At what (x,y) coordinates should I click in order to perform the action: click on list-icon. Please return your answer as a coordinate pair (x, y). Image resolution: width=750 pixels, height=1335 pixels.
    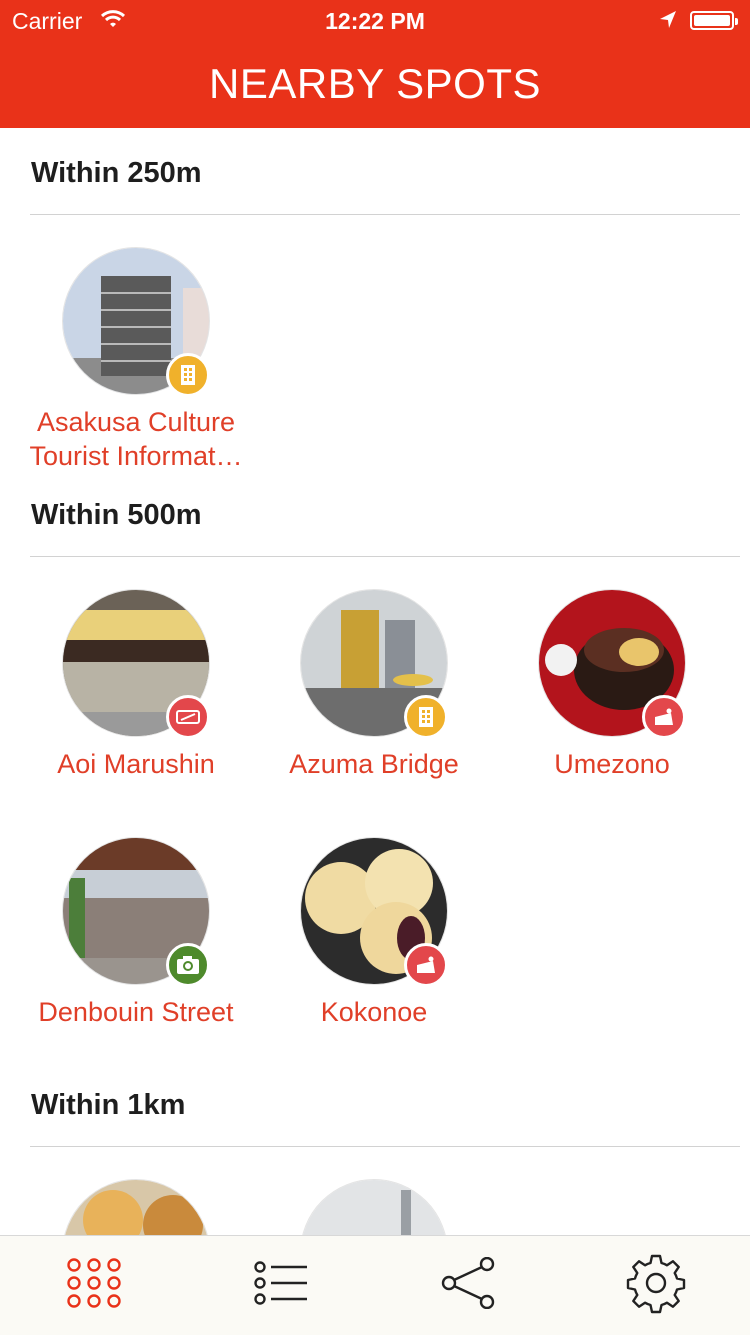
    Looking at the image, I should click on (281, 1285).